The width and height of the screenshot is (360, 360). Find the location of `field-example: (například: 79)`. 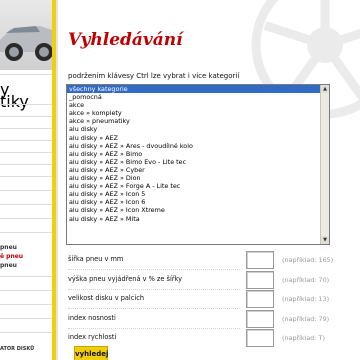

field-example: (například: 79) is located at coordinates (306, 318).